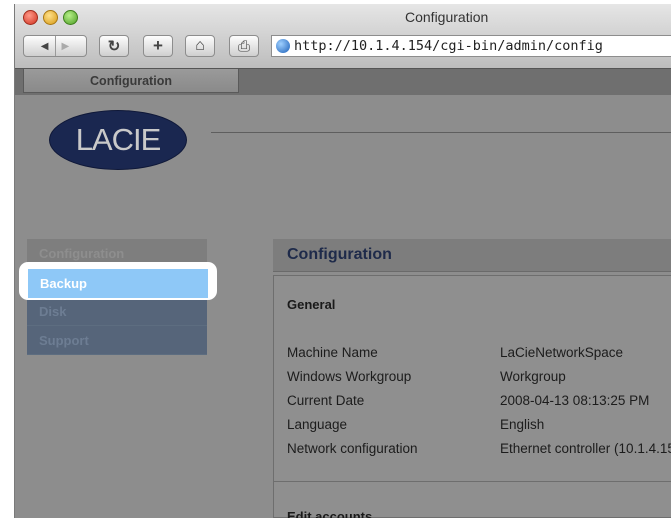  What do you see at coordinates (283, 46) in the screenshot?
I see `globe-icon` at bounding box center [283, 46].